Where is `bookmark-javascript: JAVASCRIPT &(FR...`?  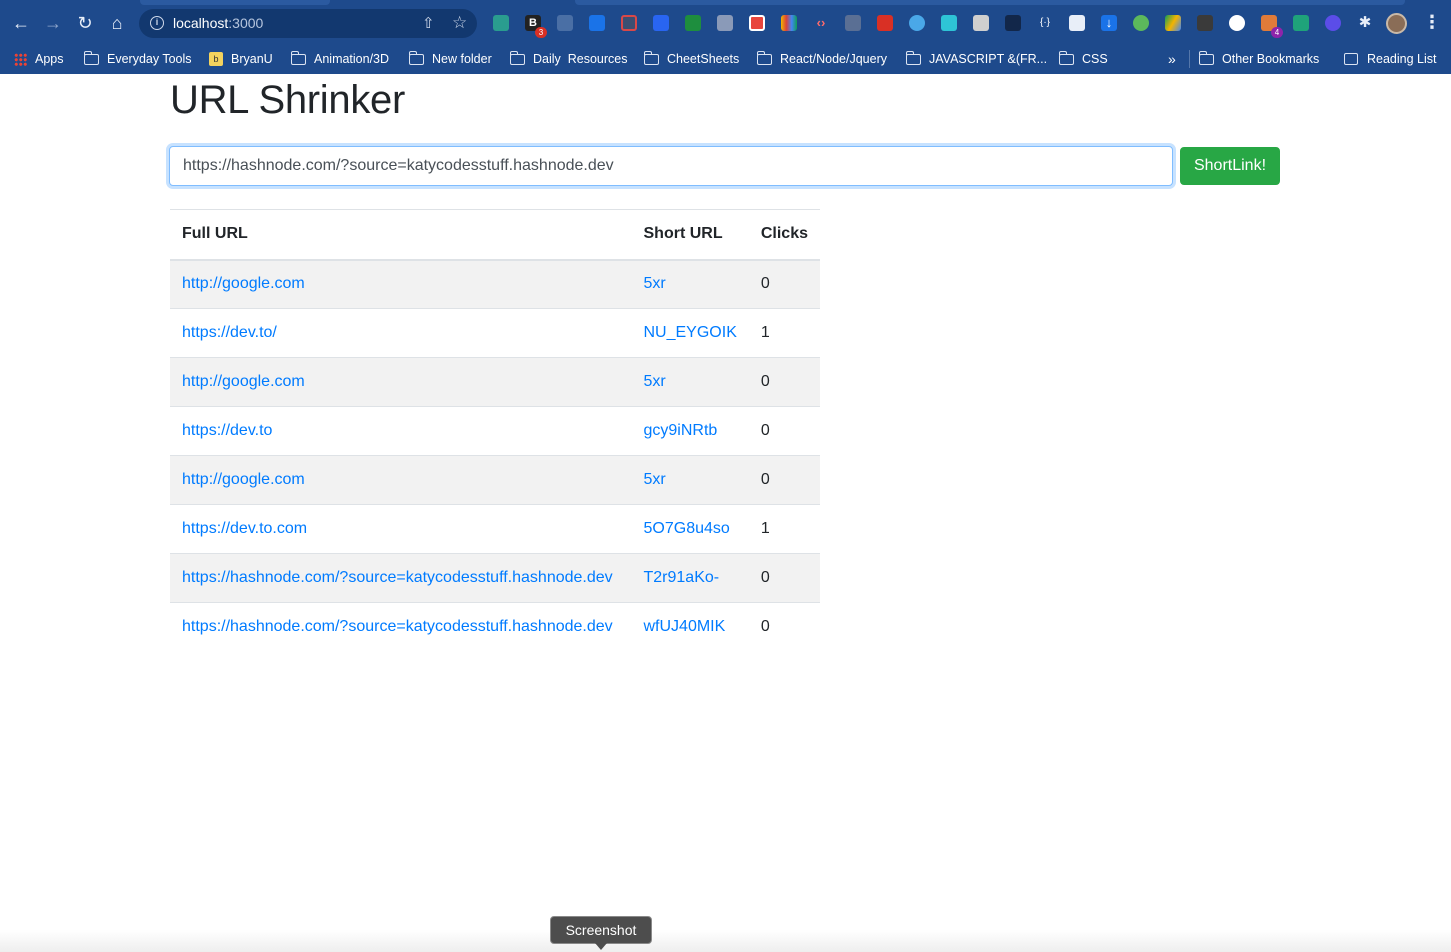
bookmark-javascript: JAVASCRIPT &(FR... is located at coordinates (976, 59).